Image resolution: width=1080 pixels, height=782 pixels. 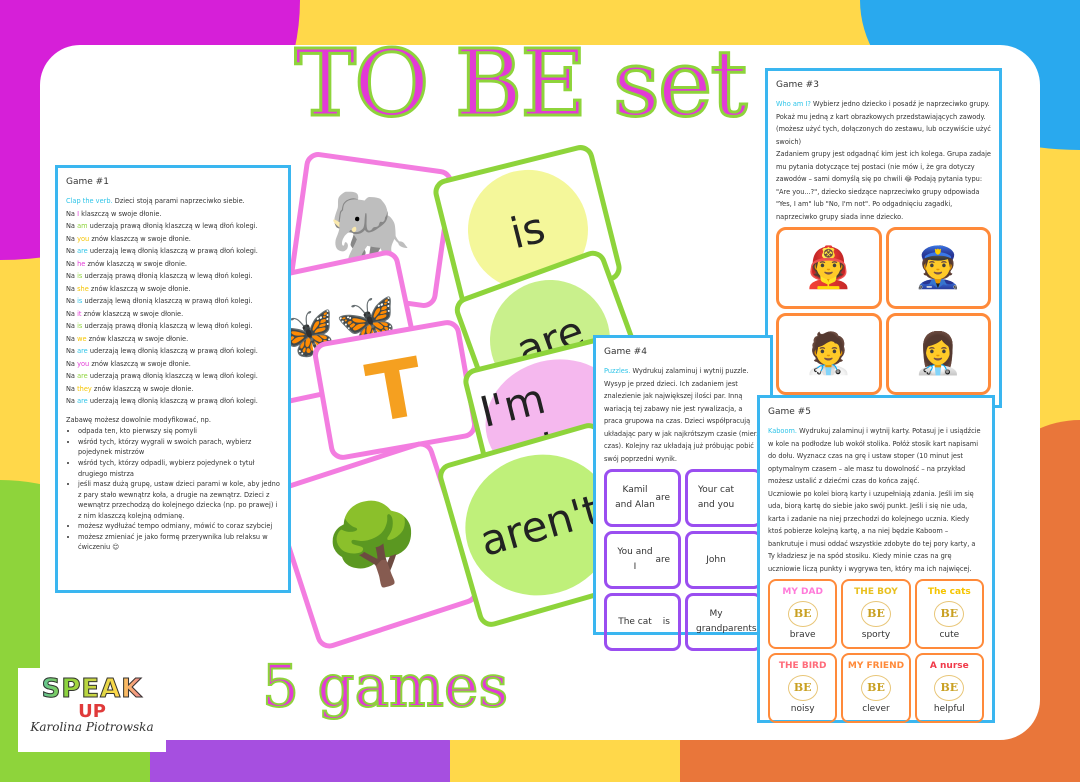 What do you see at coordinates (625, 352) in the screenshot?
I see `game4-heading: Game #4` at bounding box center [625, 352].